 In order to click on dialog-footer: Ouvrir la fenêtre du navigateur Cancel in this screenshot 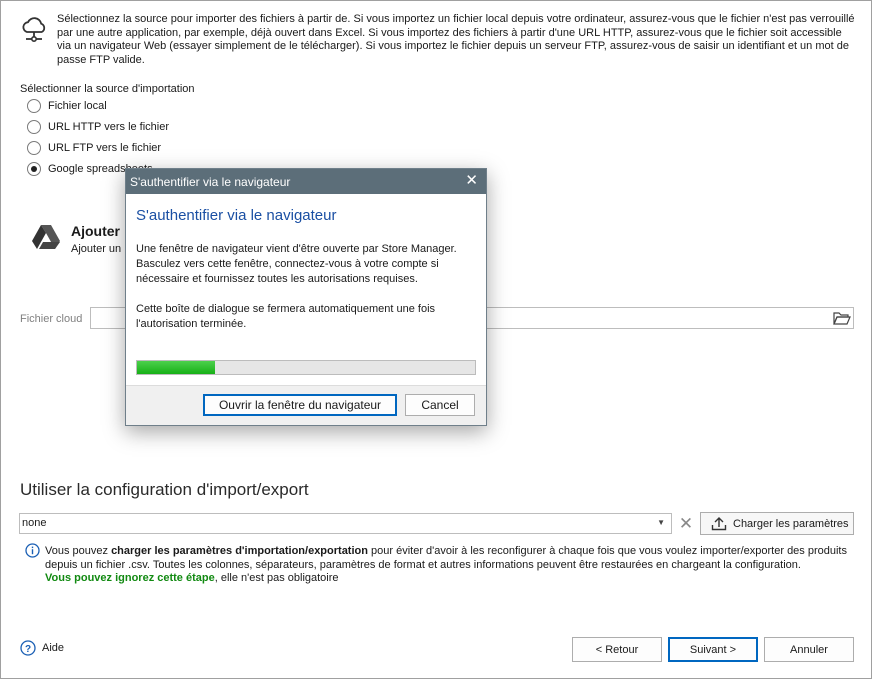, I will do `click(306, 405)`.